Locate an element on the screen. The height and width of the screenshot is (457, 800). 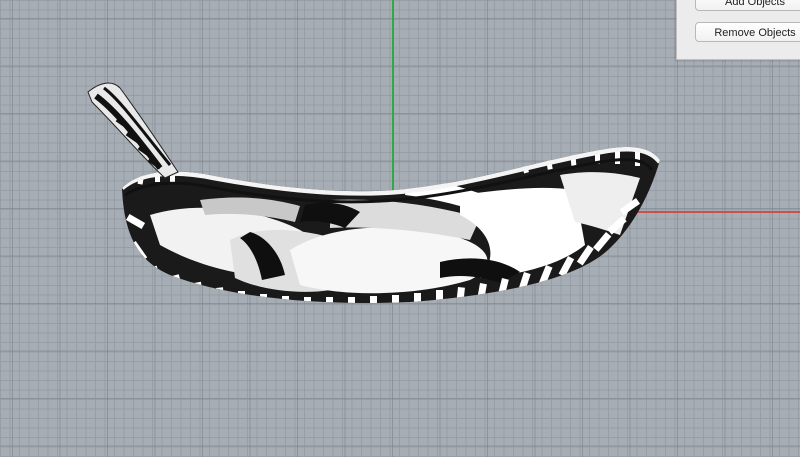
object-panel: Add Objects Remove Objects is located at coordinates (738, 30).